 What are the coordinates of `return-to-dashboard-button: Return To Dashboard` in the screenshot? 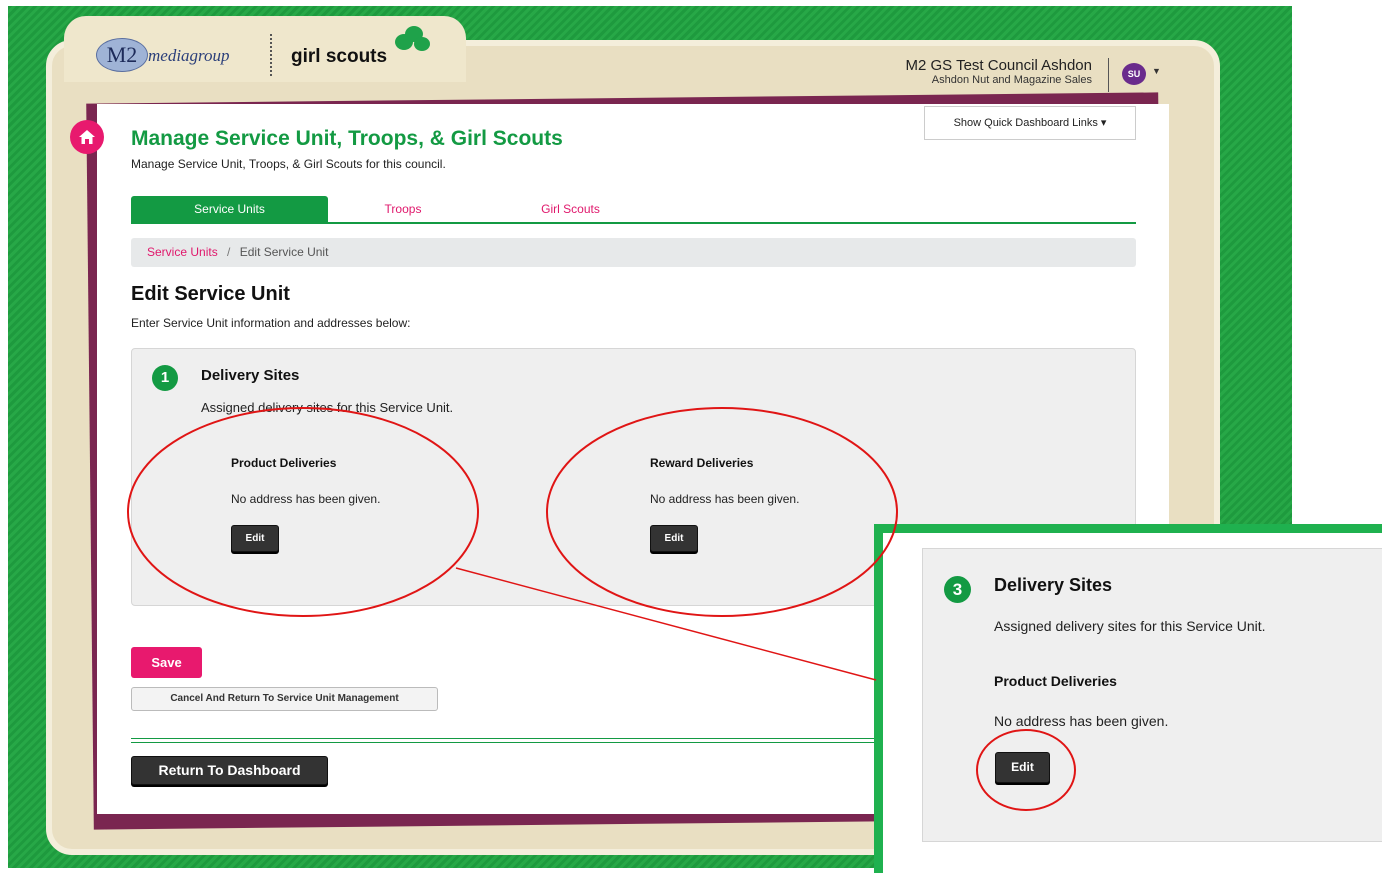 It's located at (229, 770).